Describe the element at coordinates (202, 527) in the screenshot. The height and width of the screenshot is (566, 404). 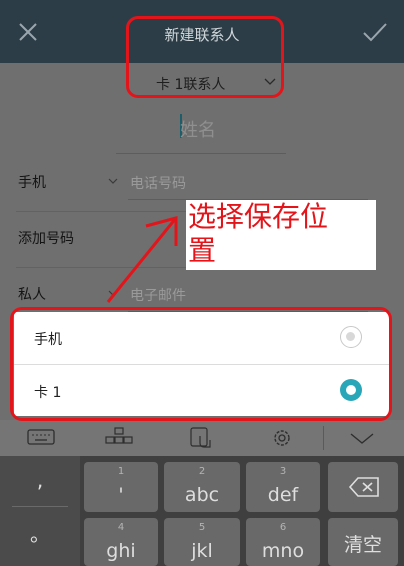
I see `key-number: 5` at that location.